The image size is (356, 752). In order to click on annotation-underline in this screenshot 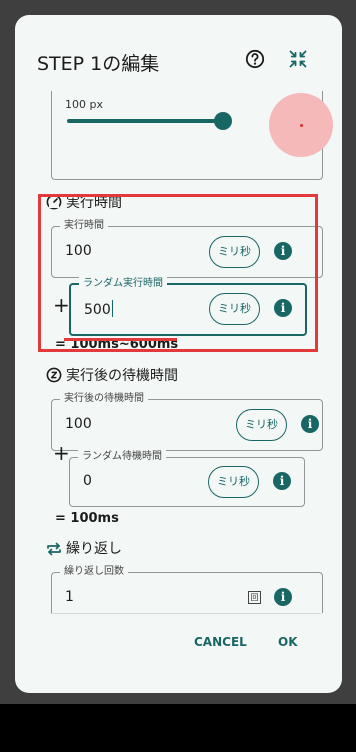, I will do `click(120, 339)`.